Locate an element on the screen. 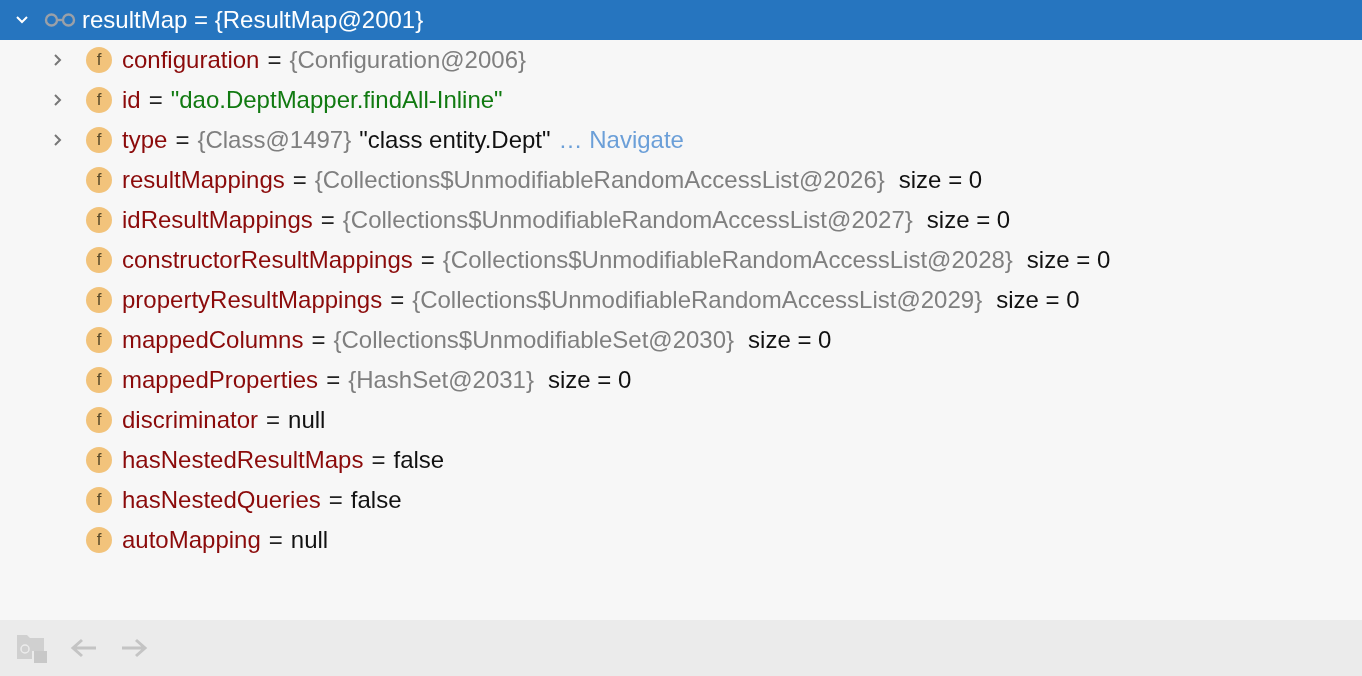  field-row: f propertyResultMappings = {Collections$UnmodifiableRandomAccessList@2029} size = 0 is located at coordinates (681, 300).